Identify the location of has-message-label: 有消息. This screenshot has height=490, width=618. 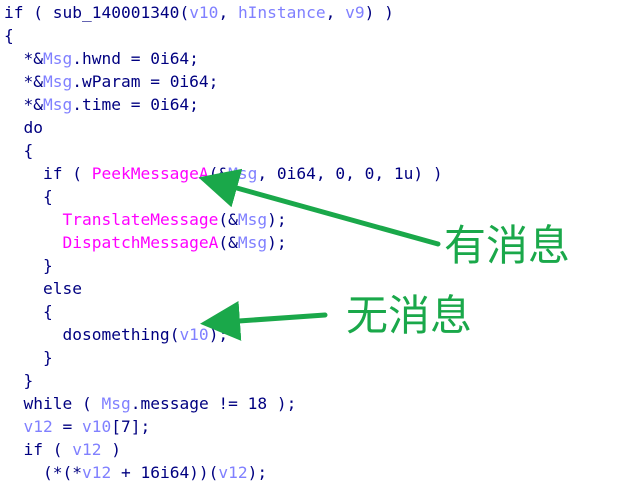
(507, 245).